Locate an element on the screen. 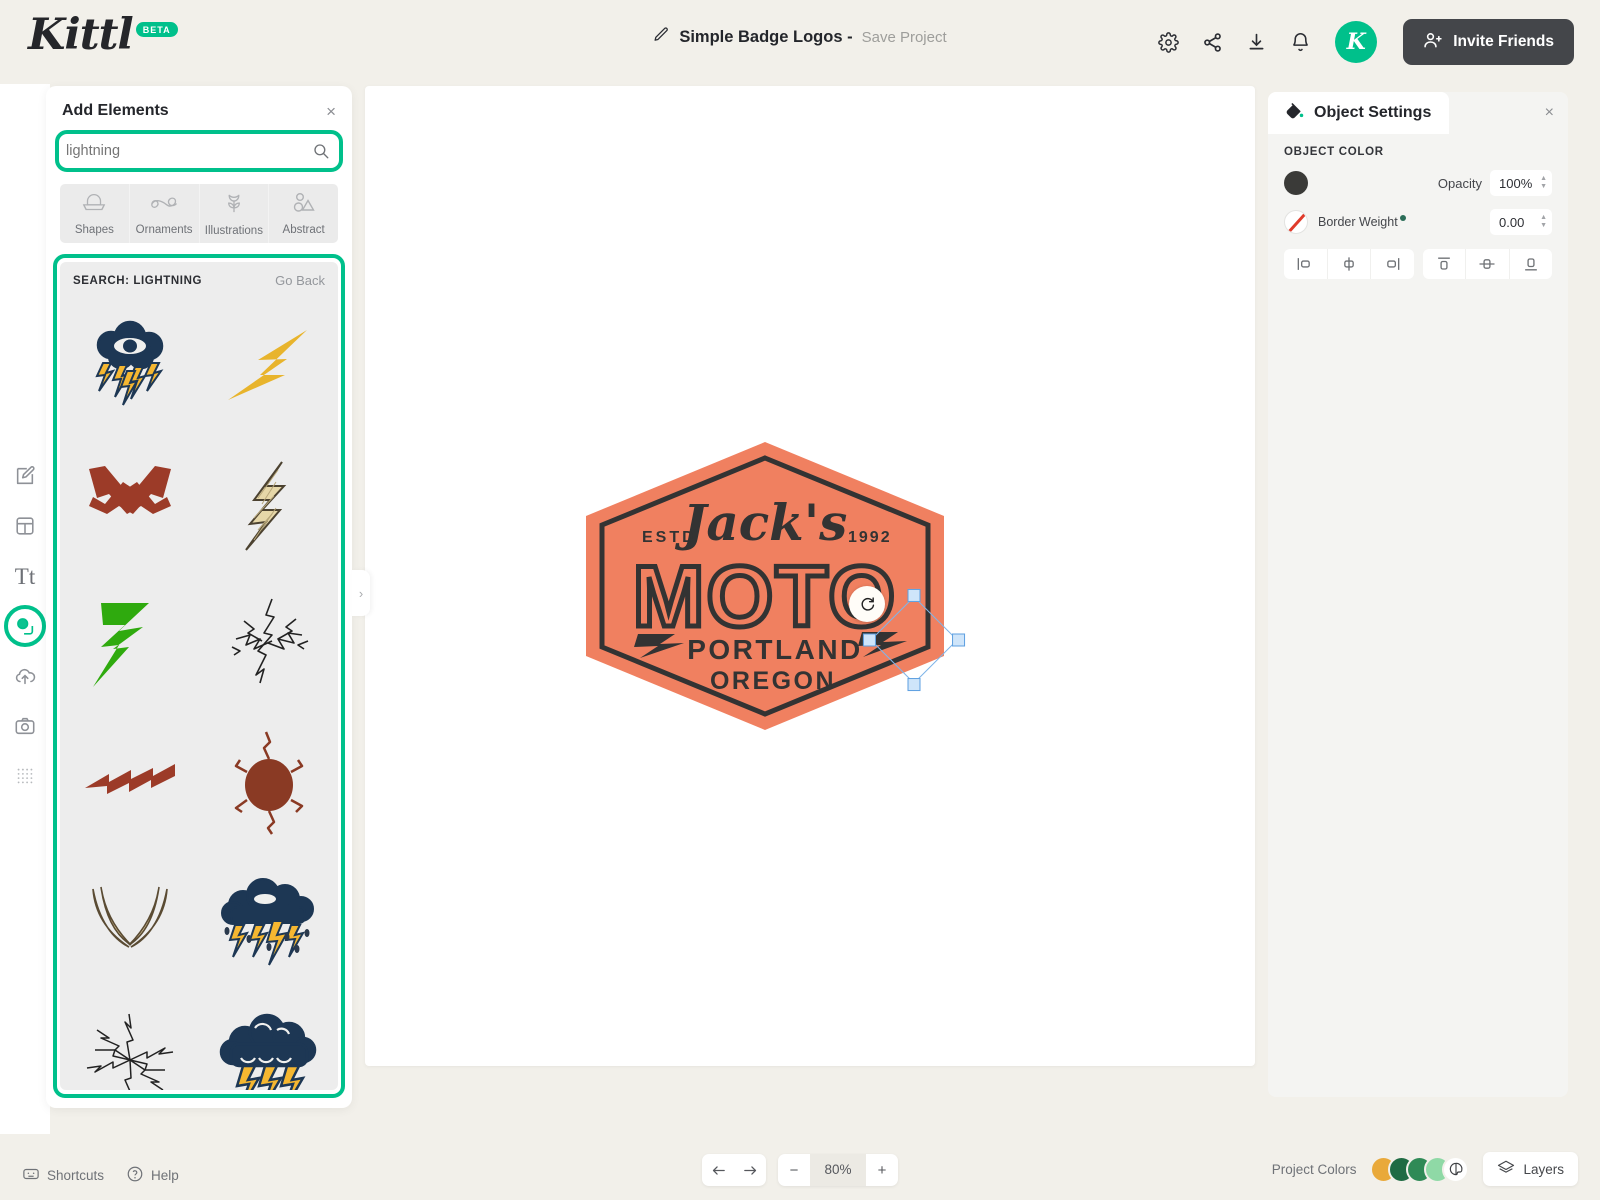 This screenshot has width=1600, height=1200. undo-arrow-icon is located at coordinates (718, 1170).